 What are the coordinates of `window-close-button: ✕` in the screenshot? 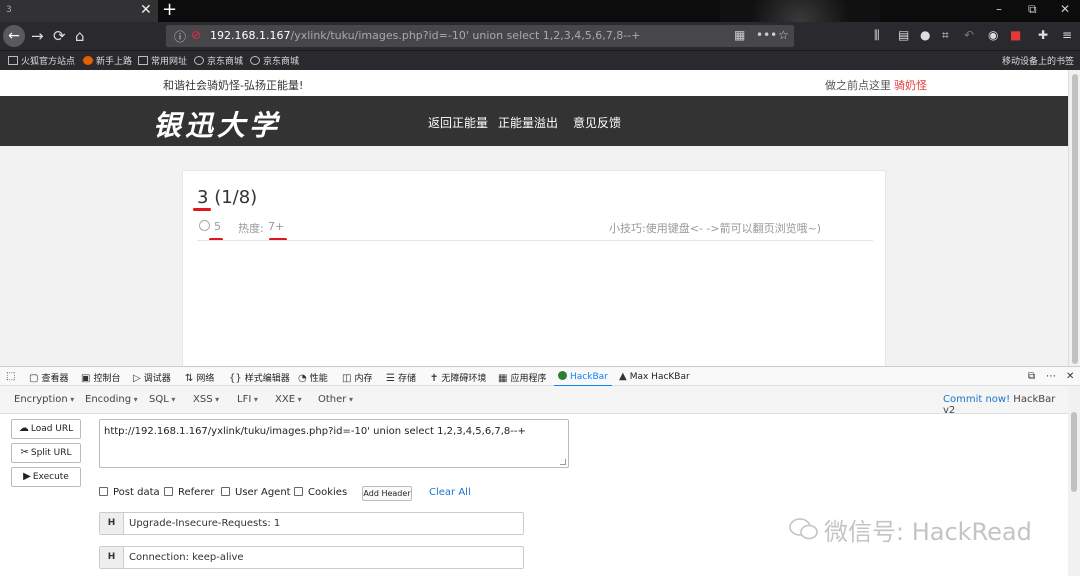 It's located at (1065, 9).